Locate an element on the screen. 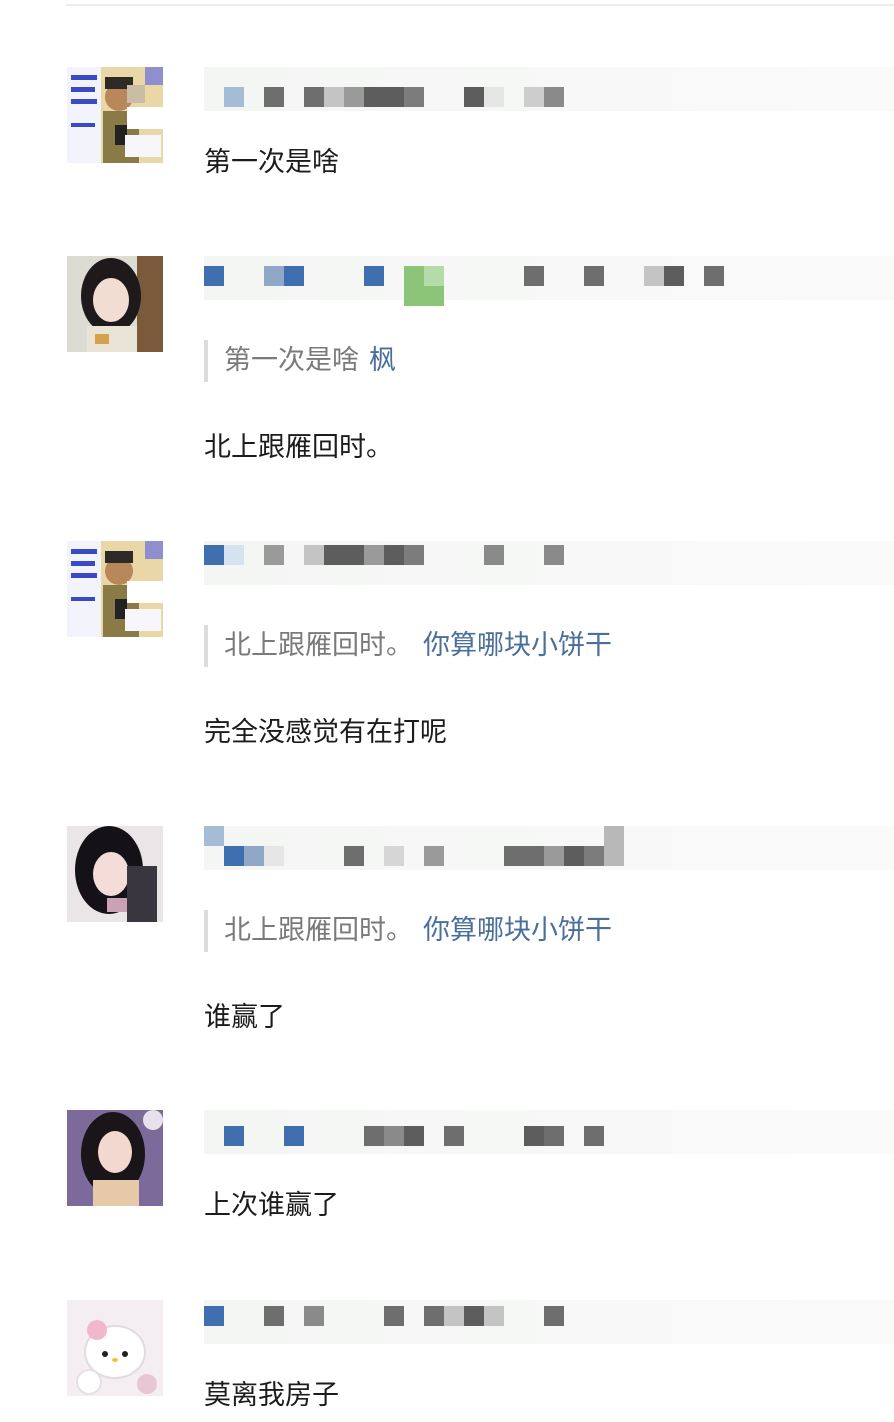 The image size is (894, 1422). divider is located at coordinates (480, 5).